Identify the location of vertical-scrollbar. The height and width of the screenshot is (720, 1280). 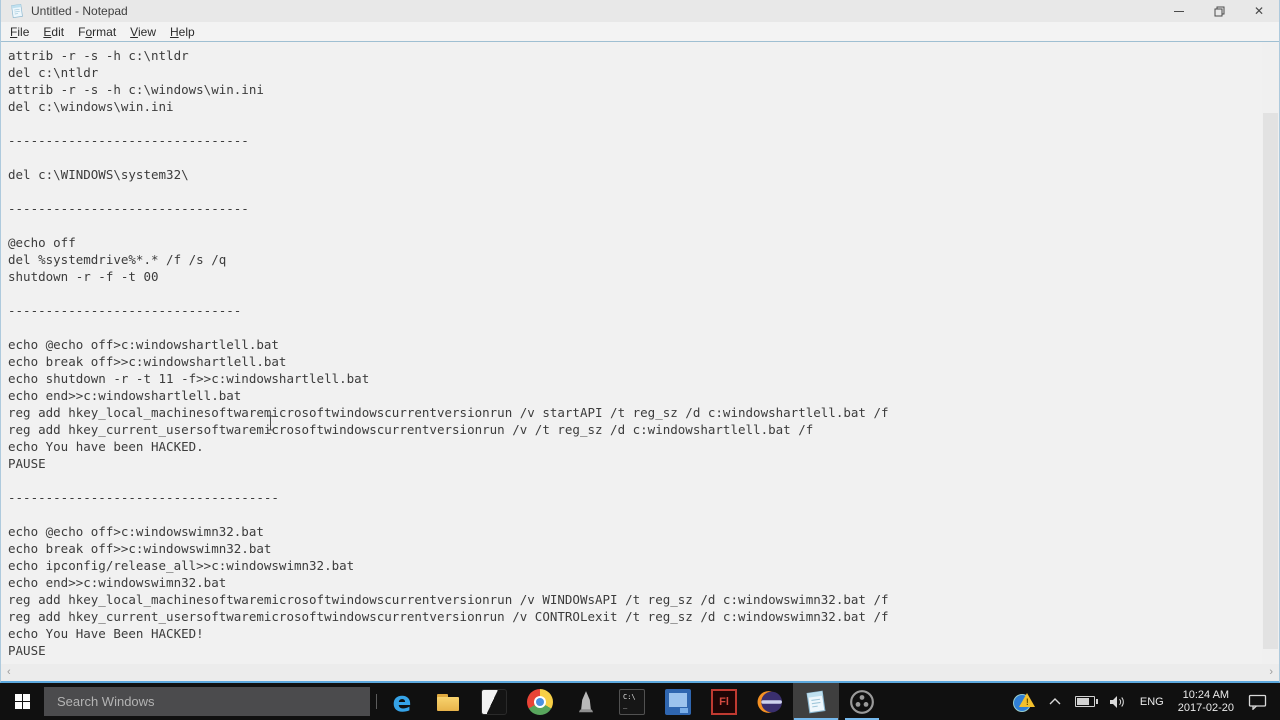
(1270, 353).